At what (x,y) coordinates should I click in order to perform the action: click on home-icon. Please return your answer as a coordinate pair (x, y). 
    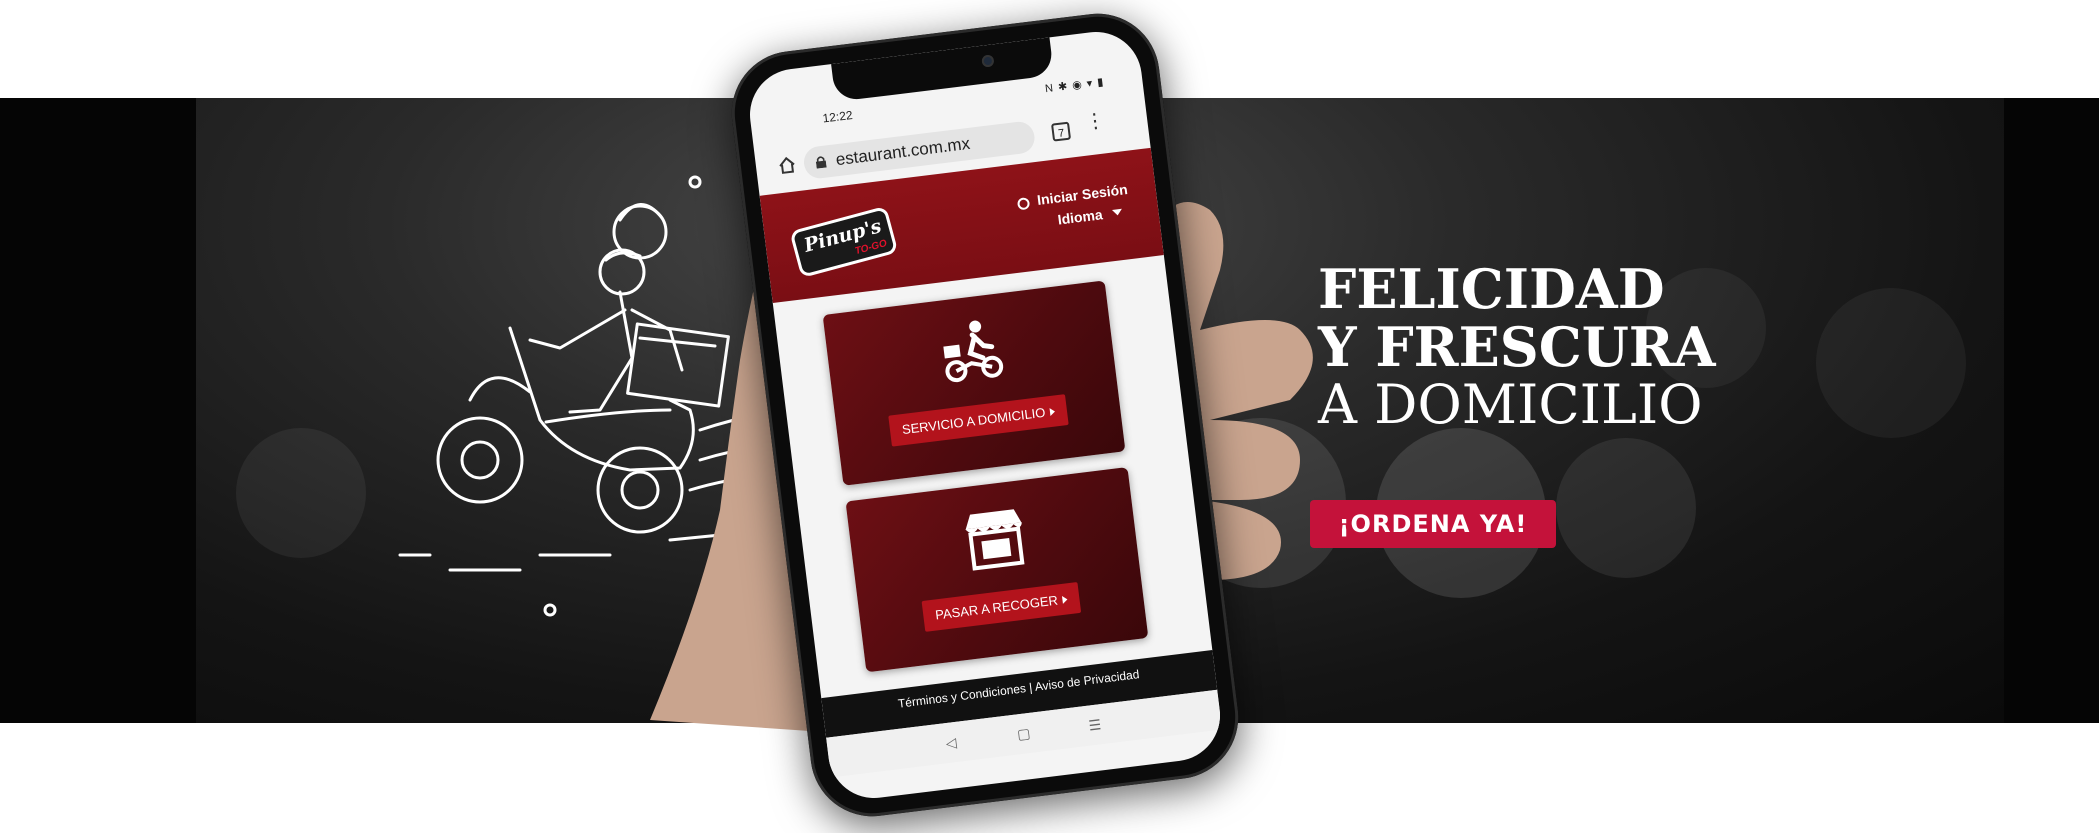
    Looking at the image, I should click on (787, 165).